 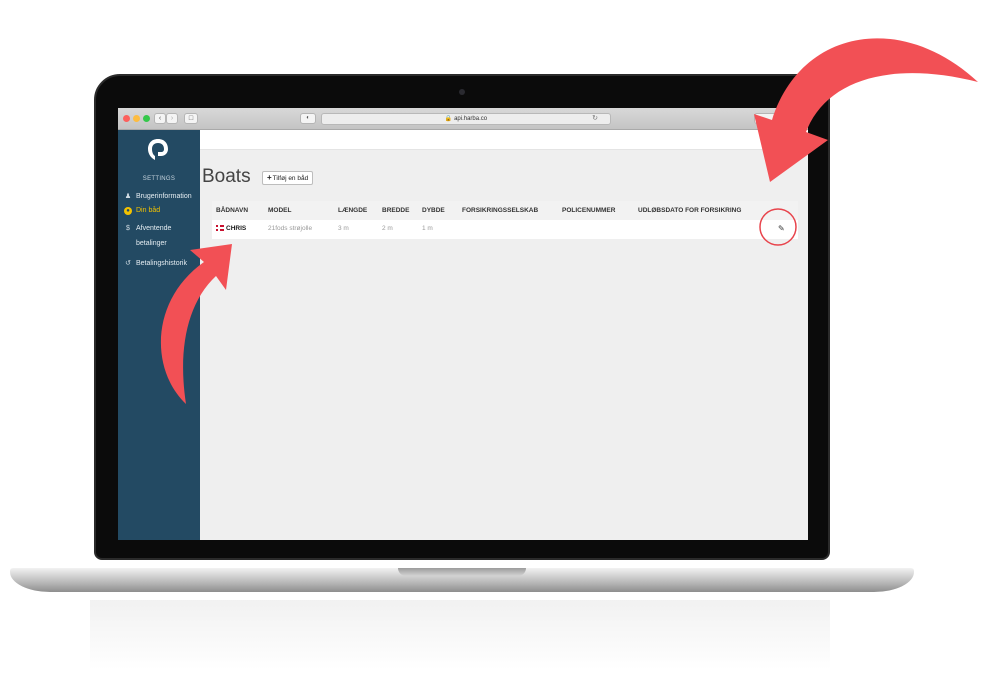 What do you see at coordinates (352, 211) in the screenshot?
I see `column-header: LÆNGDE` at bounding box center [352, 211].